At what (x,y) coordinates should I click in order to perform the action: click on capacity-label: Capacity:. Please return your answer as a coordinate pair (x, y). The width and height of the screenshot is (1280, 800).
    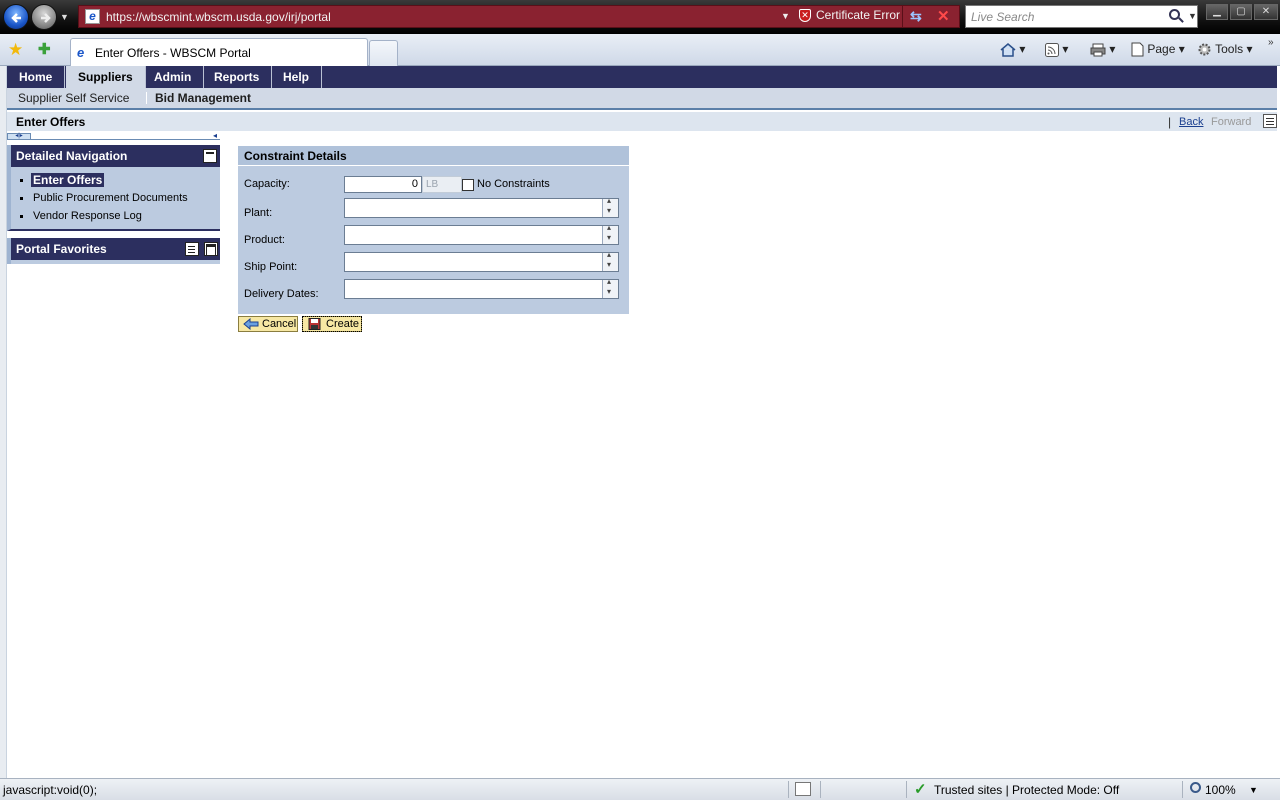
    Looking at the image, I should click on (267, 184).